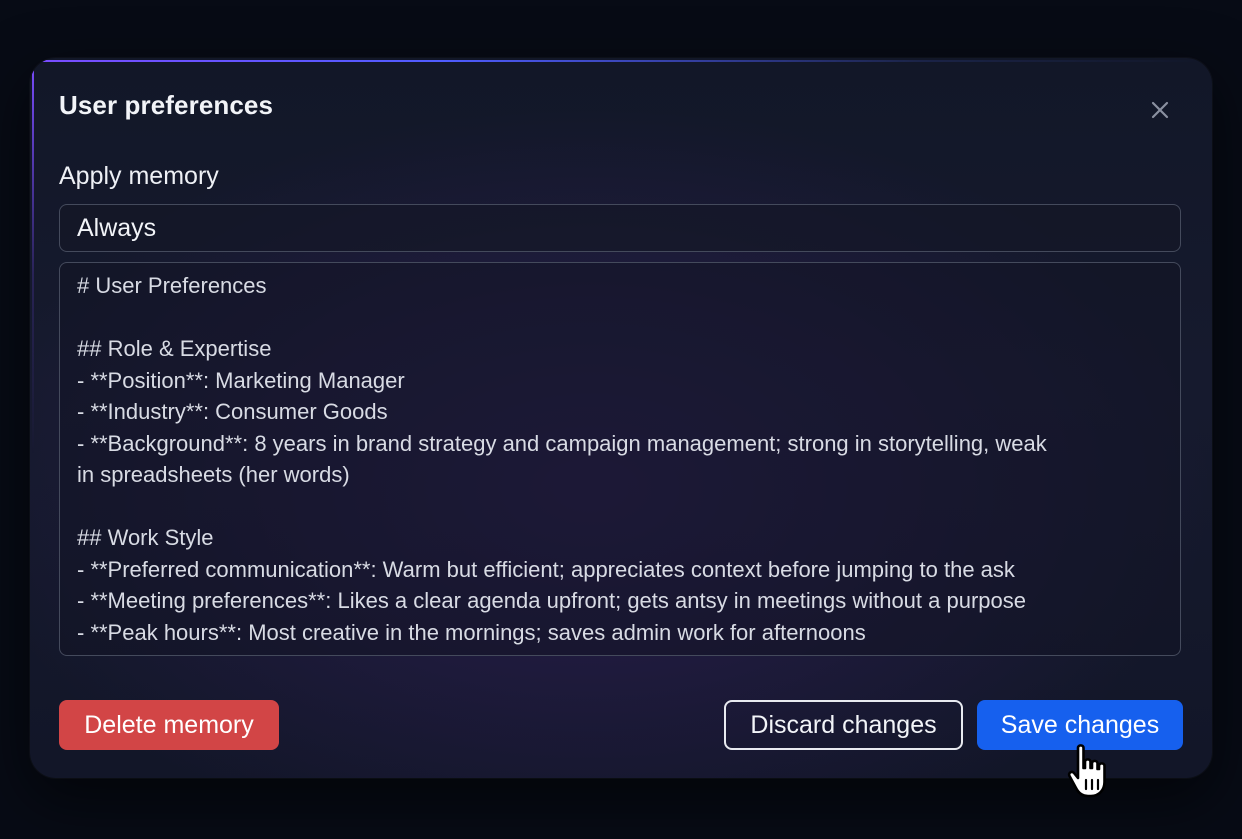 This screenshot has width=1242, height=839. I want to click on memory-line: ## Role & Expertise, so click(174, 348).